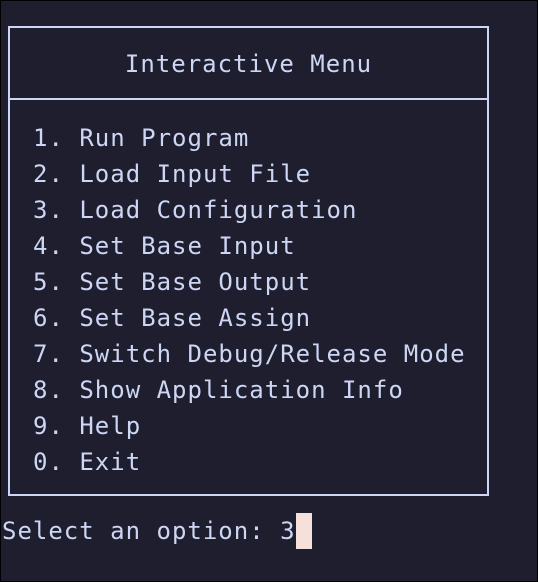  What do you see at coordinates (172, 174) in the screenshot?
I see `menu-item-load-input-file: 2. Load Input File` at bounding box center [172, 174].